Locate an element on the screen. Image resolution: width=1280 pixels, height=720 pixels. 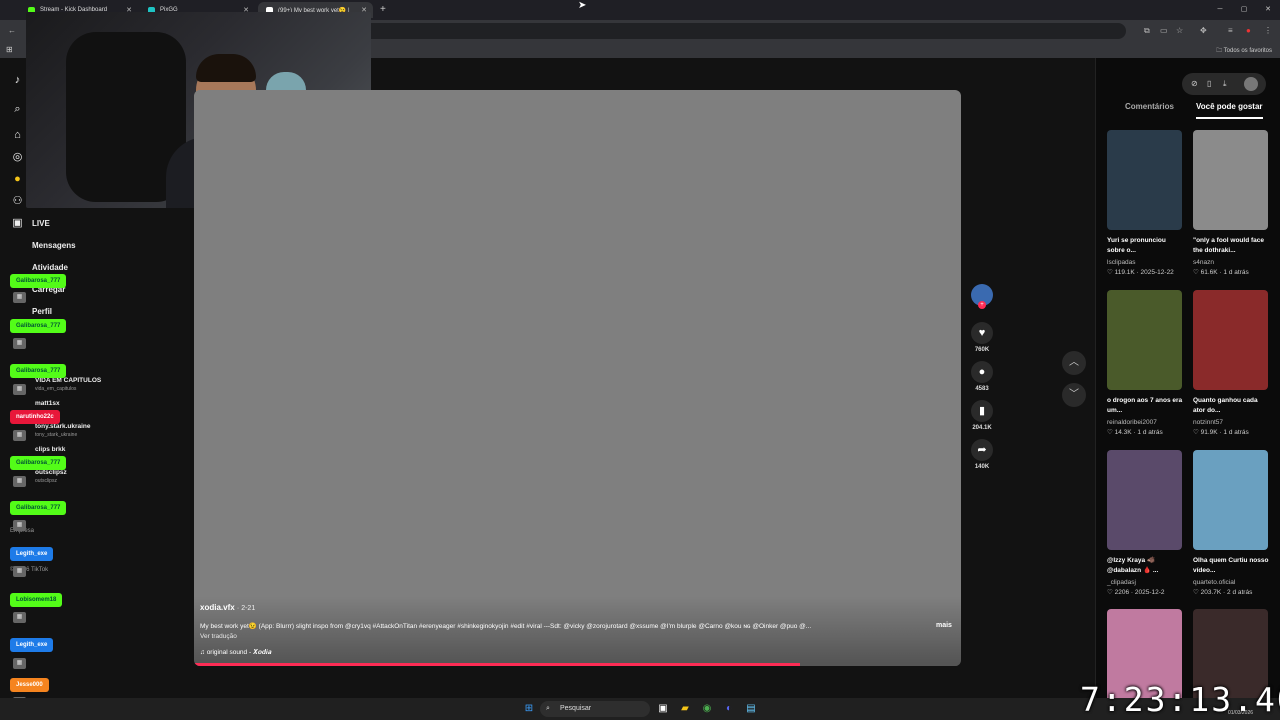
chrome-icon: ◉ is located at coordinates (707, 709).